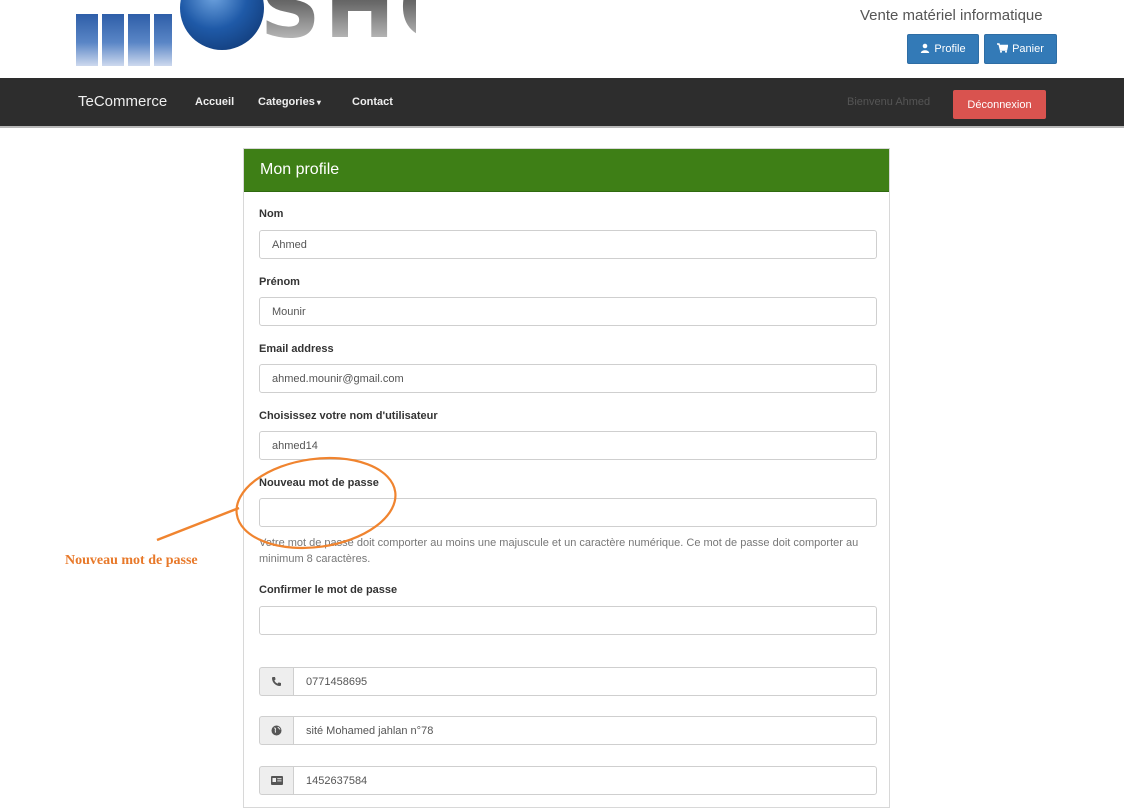 This screenshot has width=1124, height=808. What do you see at coordinates (222, 25) in the screenshot?
I see `logo-globe-graphic` at bounding box center [222, 25].